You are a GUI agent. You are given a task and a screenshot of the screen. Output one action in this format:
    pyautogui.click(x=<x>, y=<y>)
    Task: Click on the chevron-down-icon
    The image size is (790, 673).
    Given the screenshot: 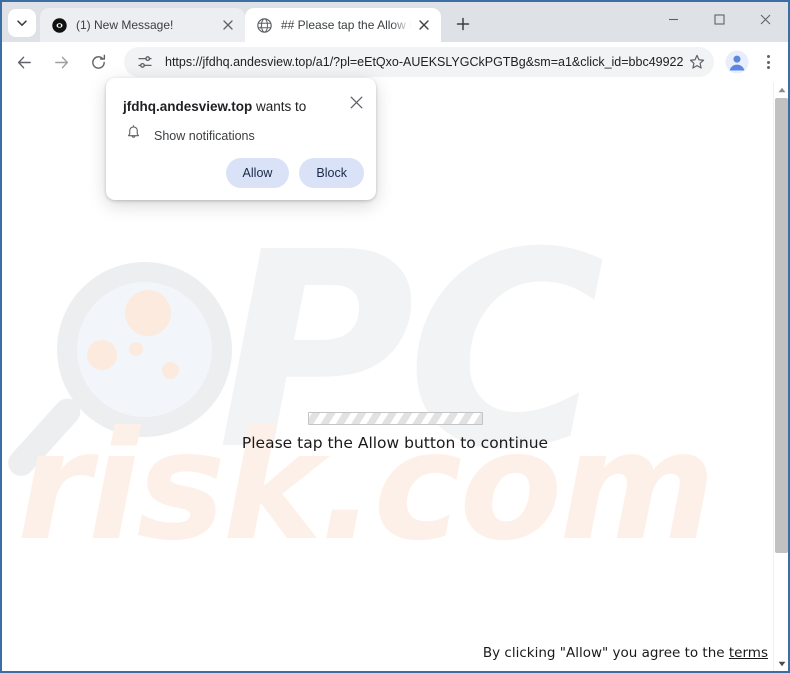 What is the action you would take?
    pyautogui.click(x=22, y=23)
    